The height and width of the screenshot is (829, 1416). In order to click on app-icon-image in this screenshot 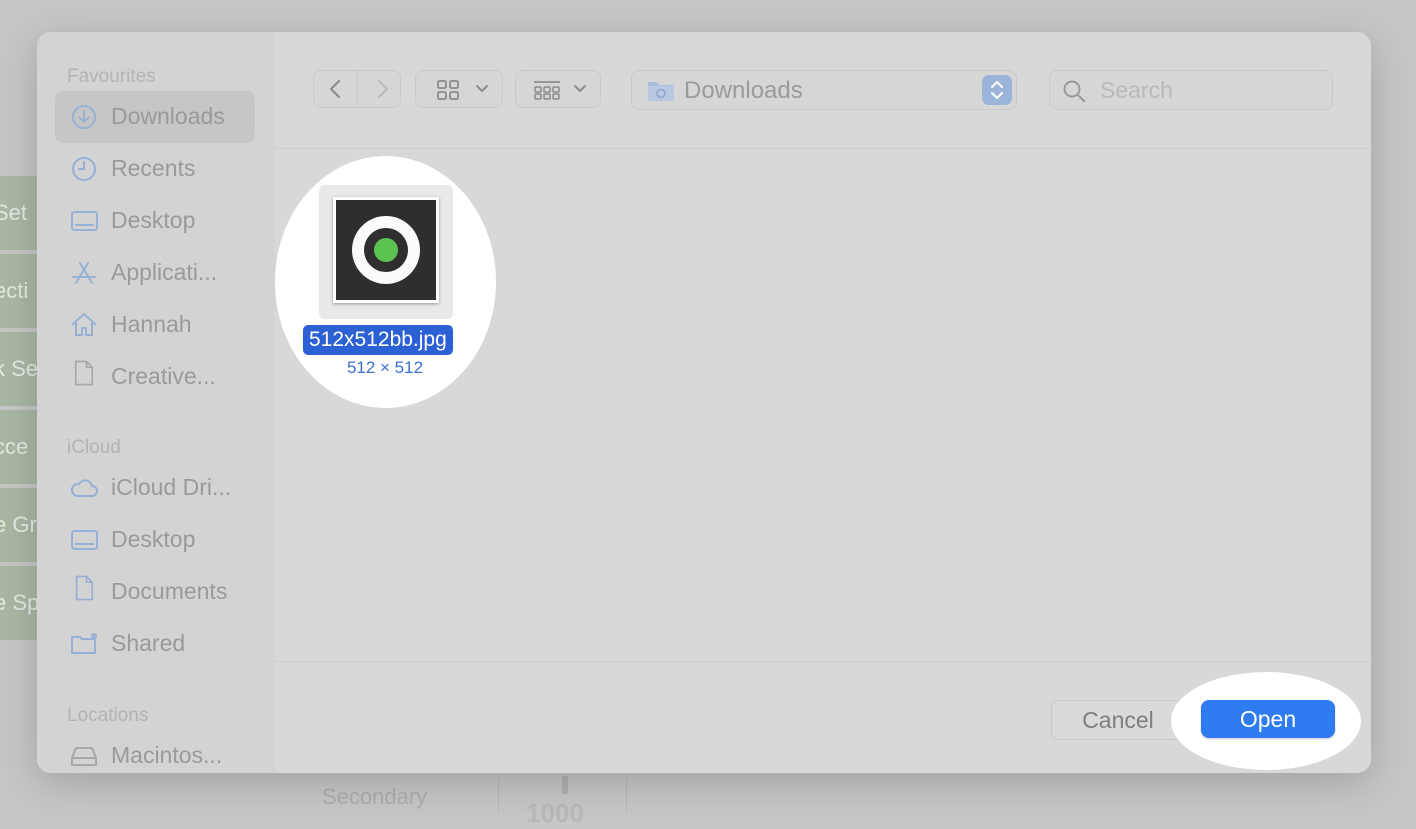, I will do `click(386, 250)`.